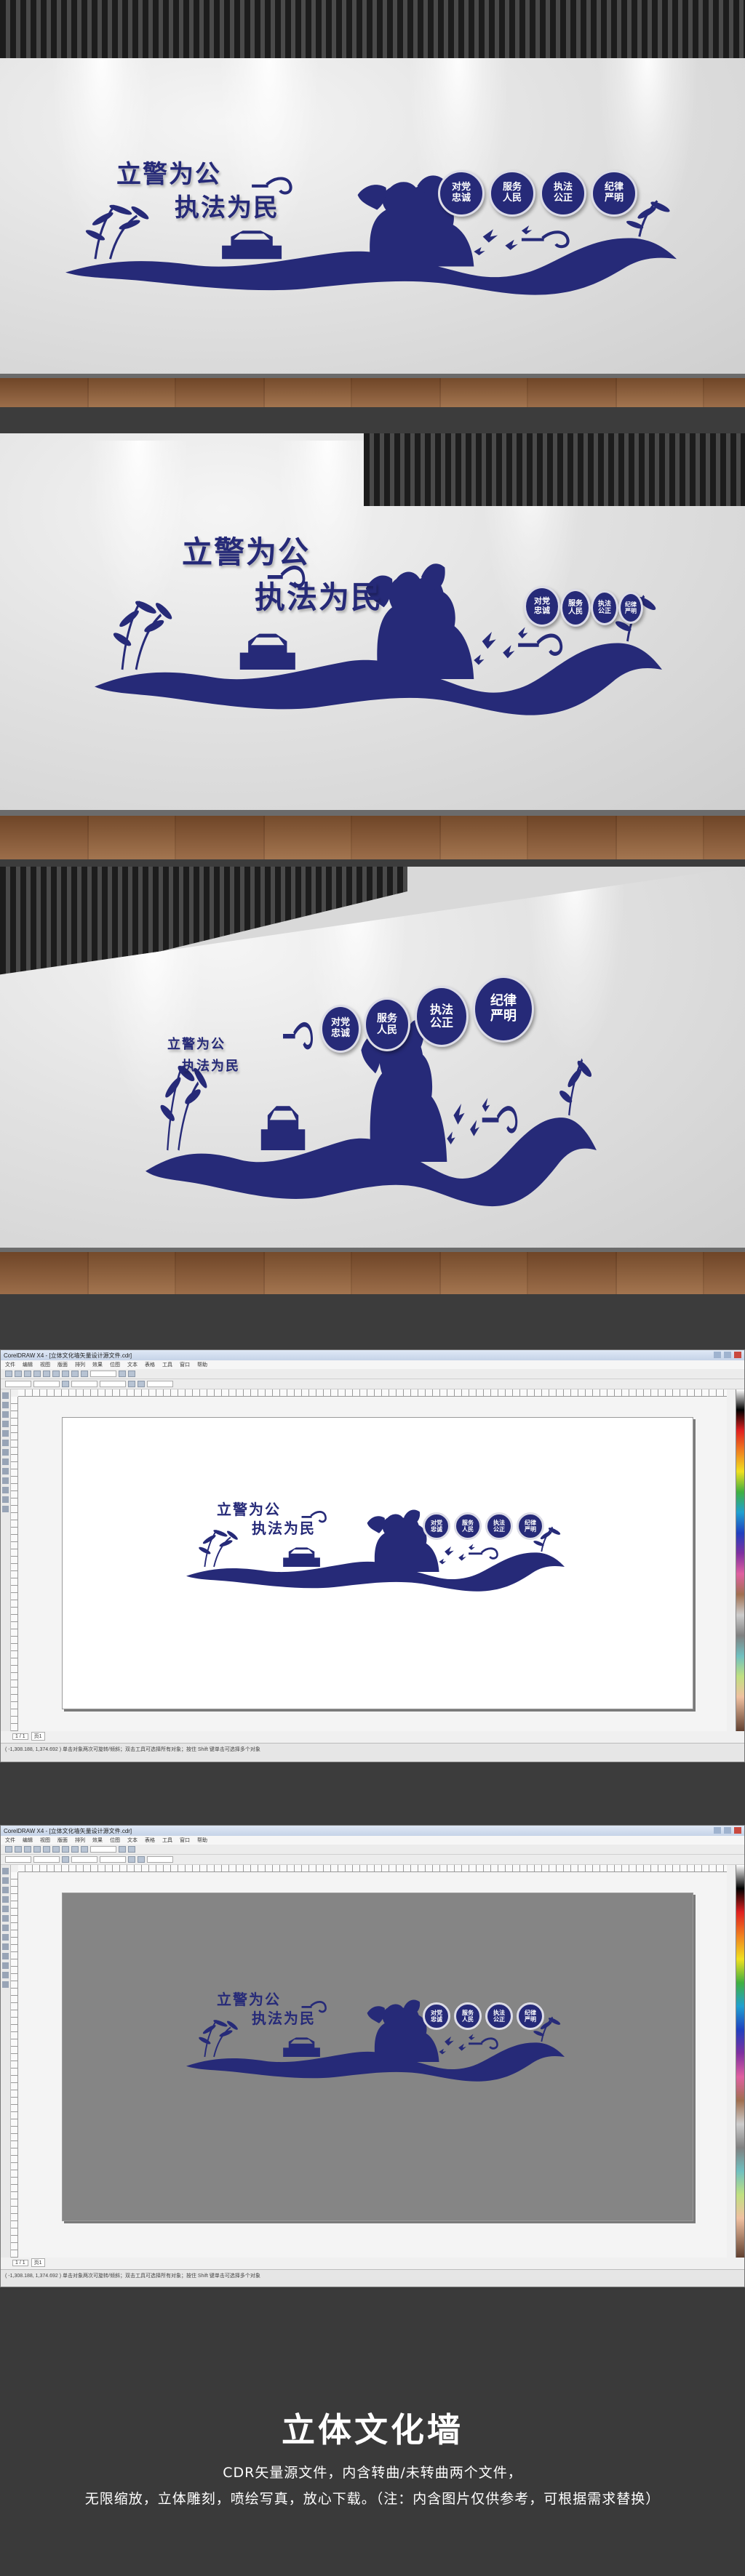 This screenshot has height=2576, width=745. I want to click on y-position-field, so click(46, 1859).